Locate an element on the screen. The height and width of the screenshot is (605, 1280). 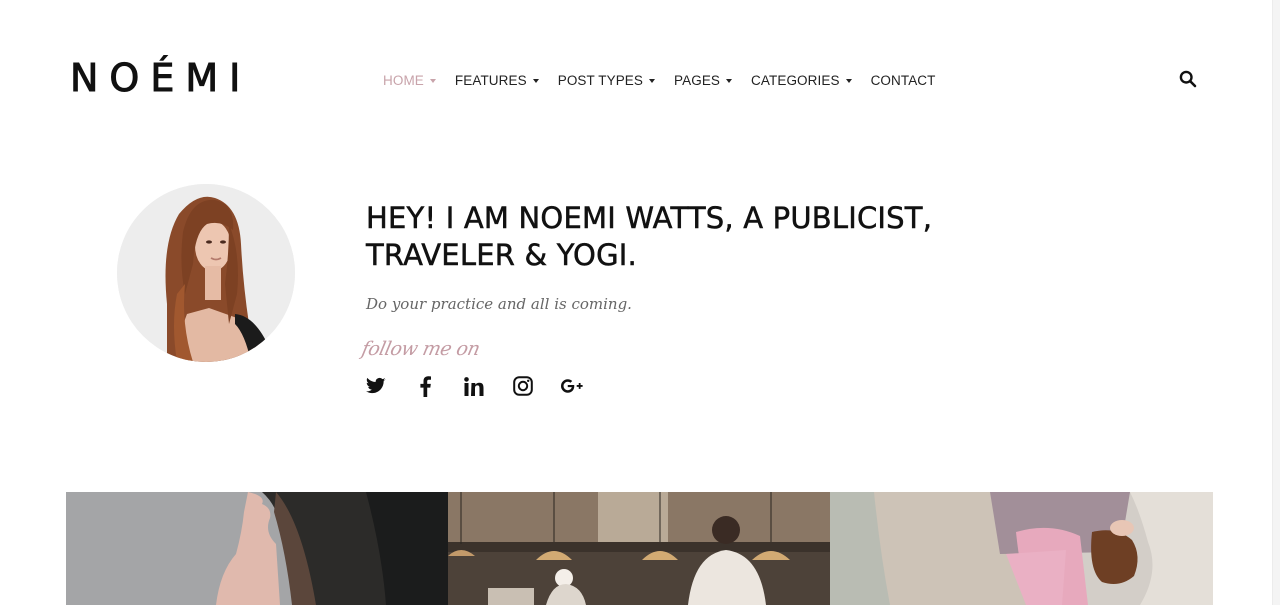
search-button is located at coordinates (1188, 79).